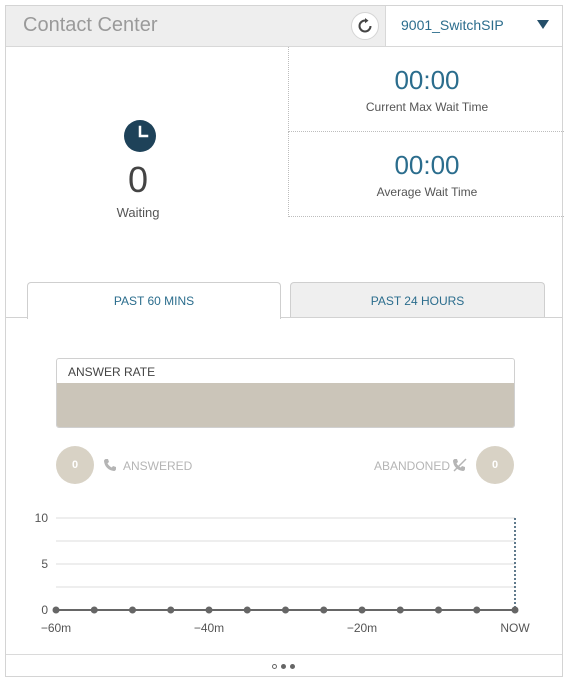 This screenshot has height=680, width=568. What do you see at coordinates (417, 300) in the screenshot?
I see `tab-past-24-hours: PAST 24 HOURS` at bounding box center [417, 300].